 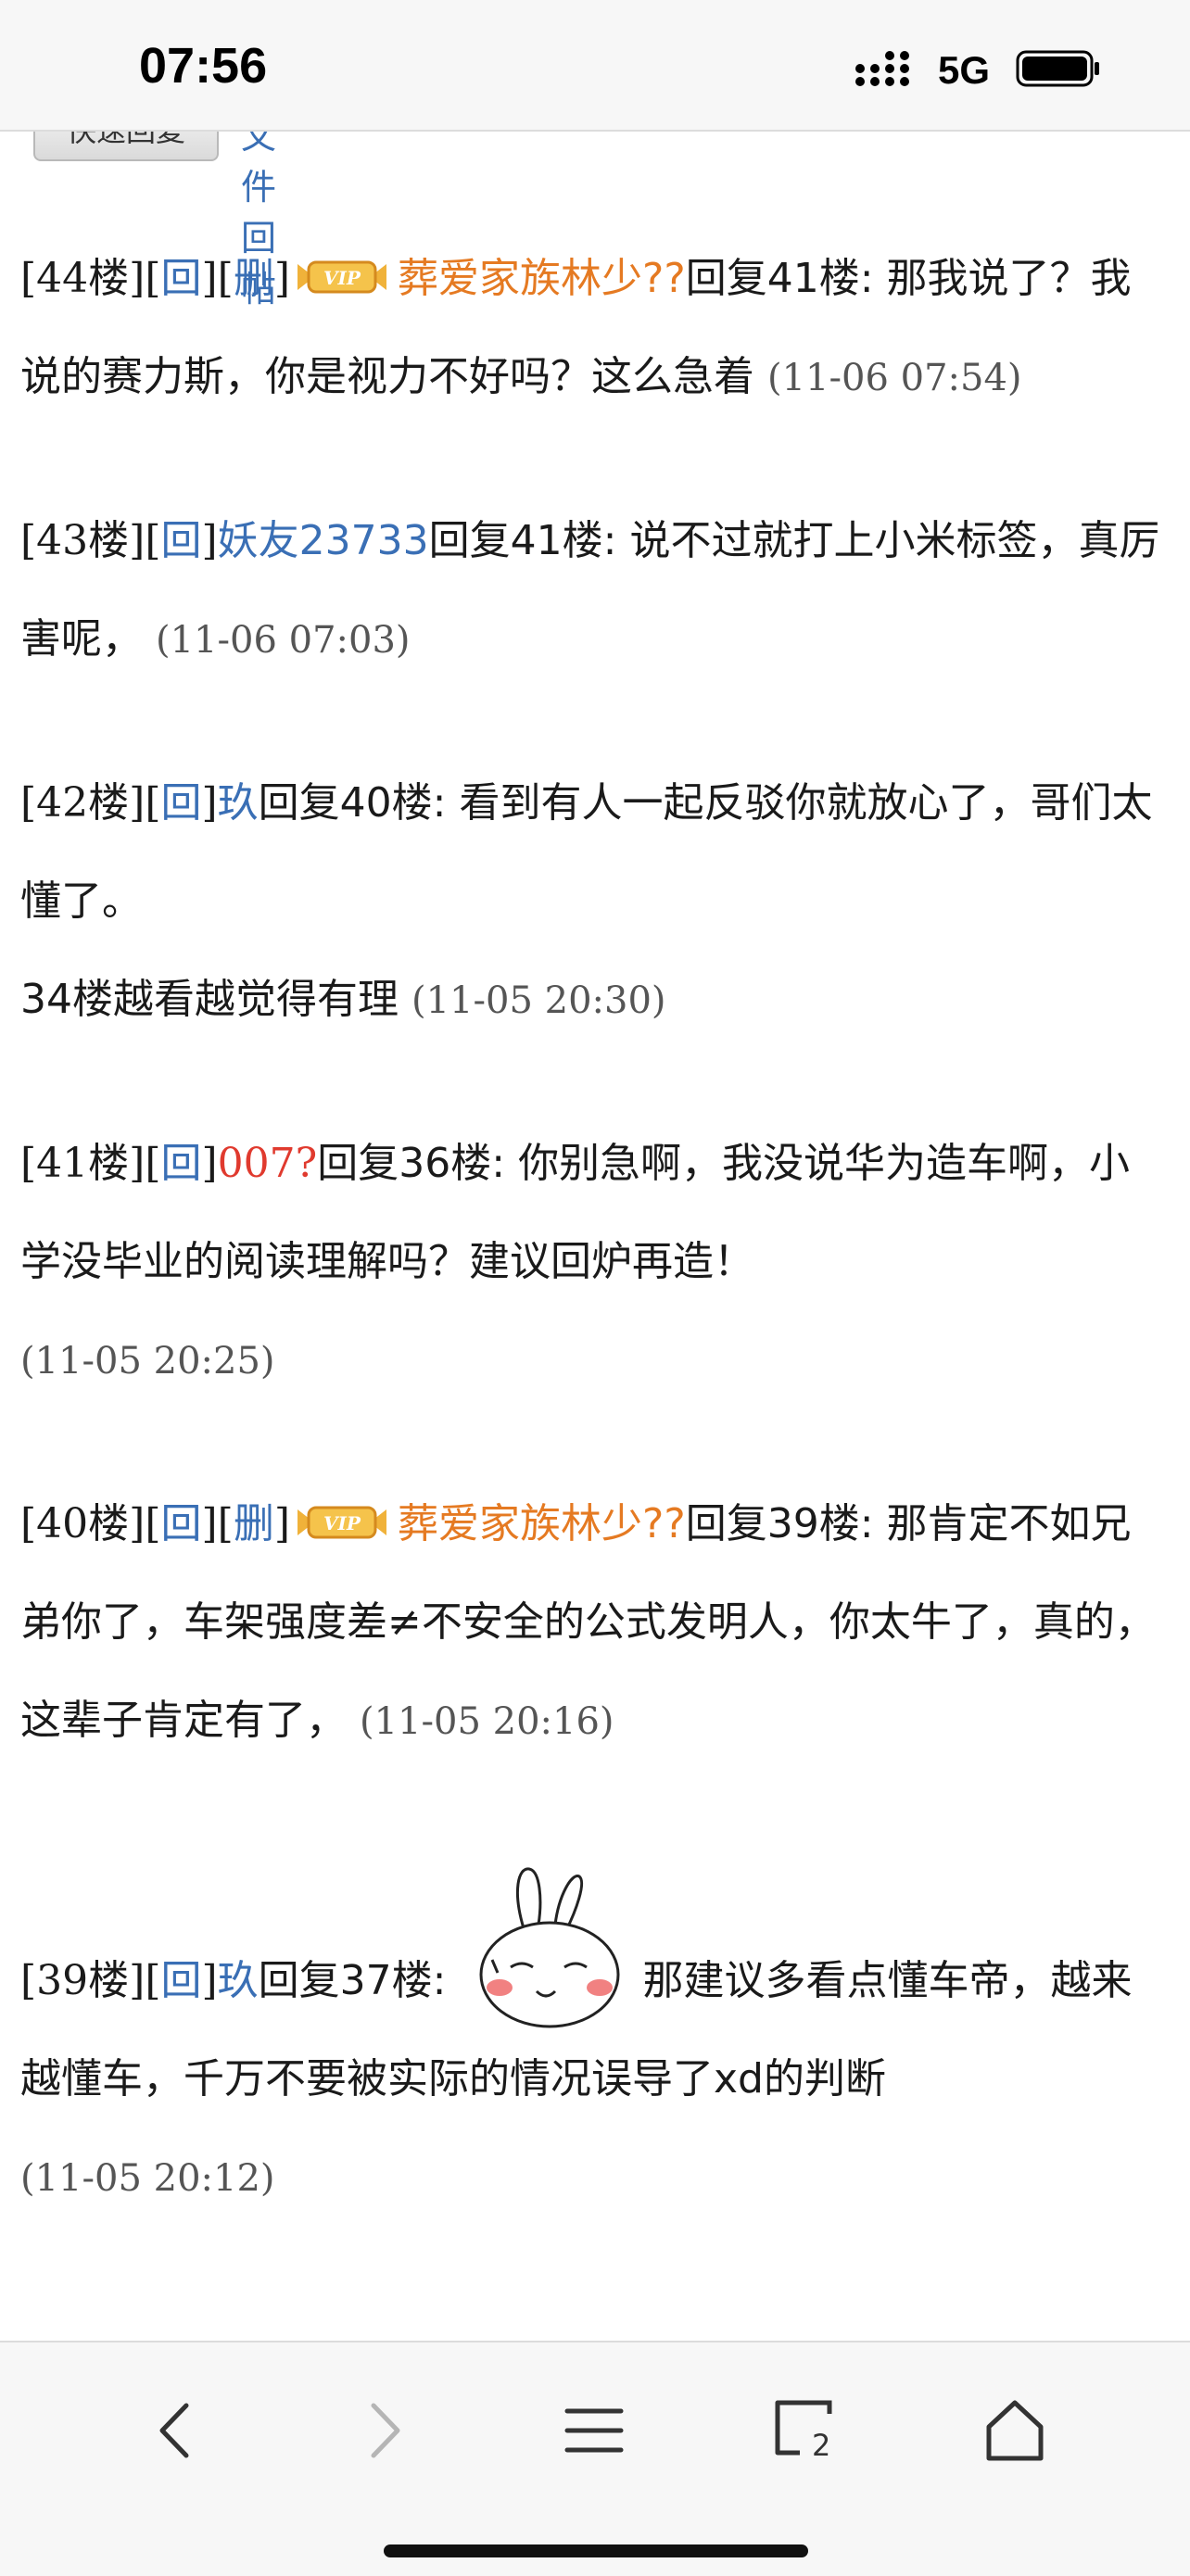 What do you see at coordinates (538, 1000) in the screenshot?
I see `timestamp: (11-05 20:30)` at bounding box center [538, 1000].